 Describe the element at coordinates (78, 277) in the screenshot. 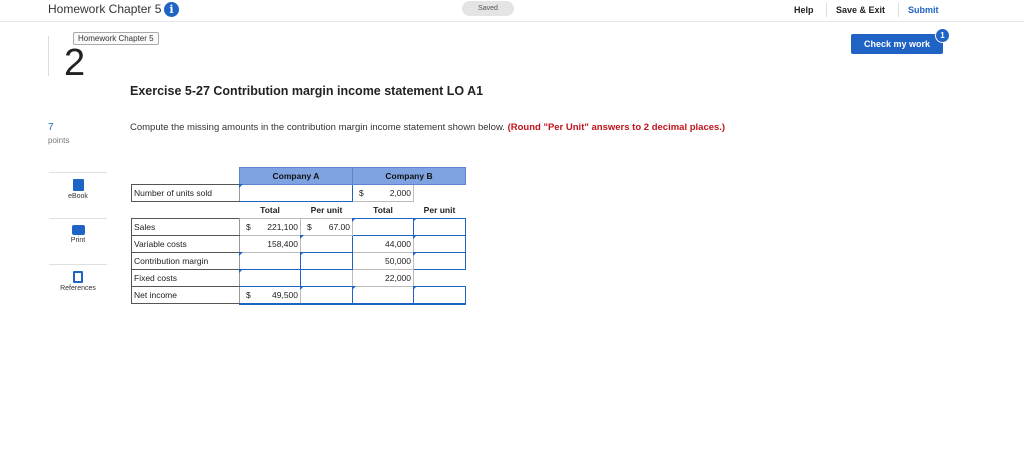

I see `references-icon` at that location.